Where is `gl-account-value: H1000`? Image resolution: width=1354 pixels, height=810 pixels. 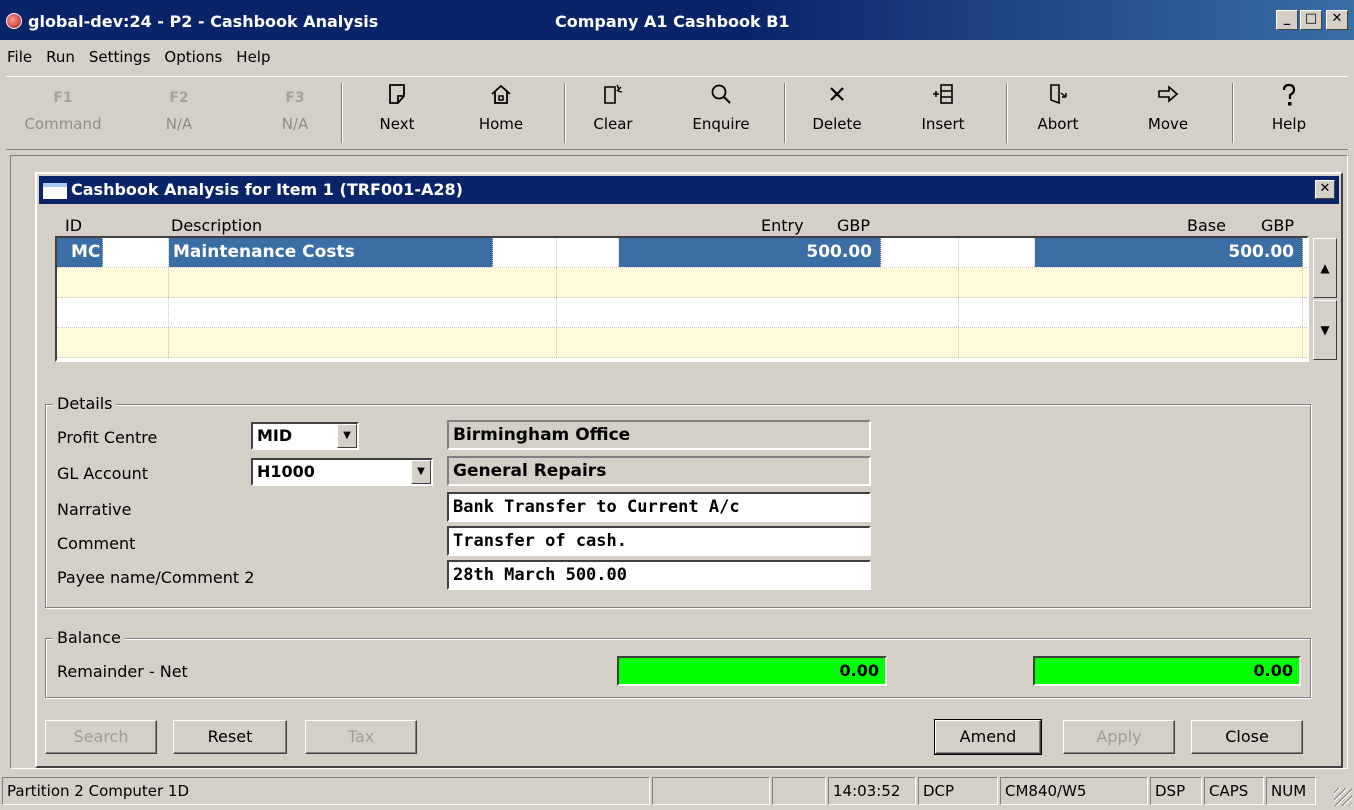
gl-account-value: H1000 is located at coordinates (286, 471).